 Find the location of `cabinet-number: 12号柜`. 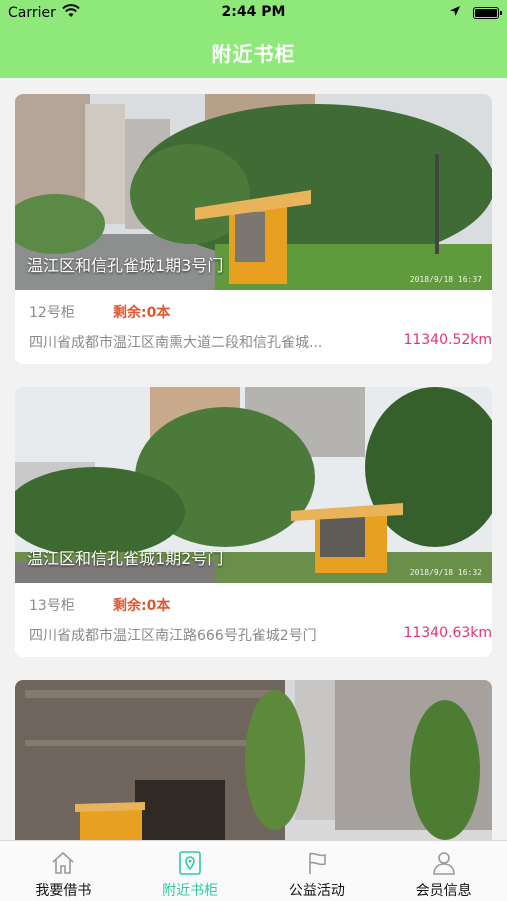

cabinet-number: 12号柜 is located at coordinates (52, 313).